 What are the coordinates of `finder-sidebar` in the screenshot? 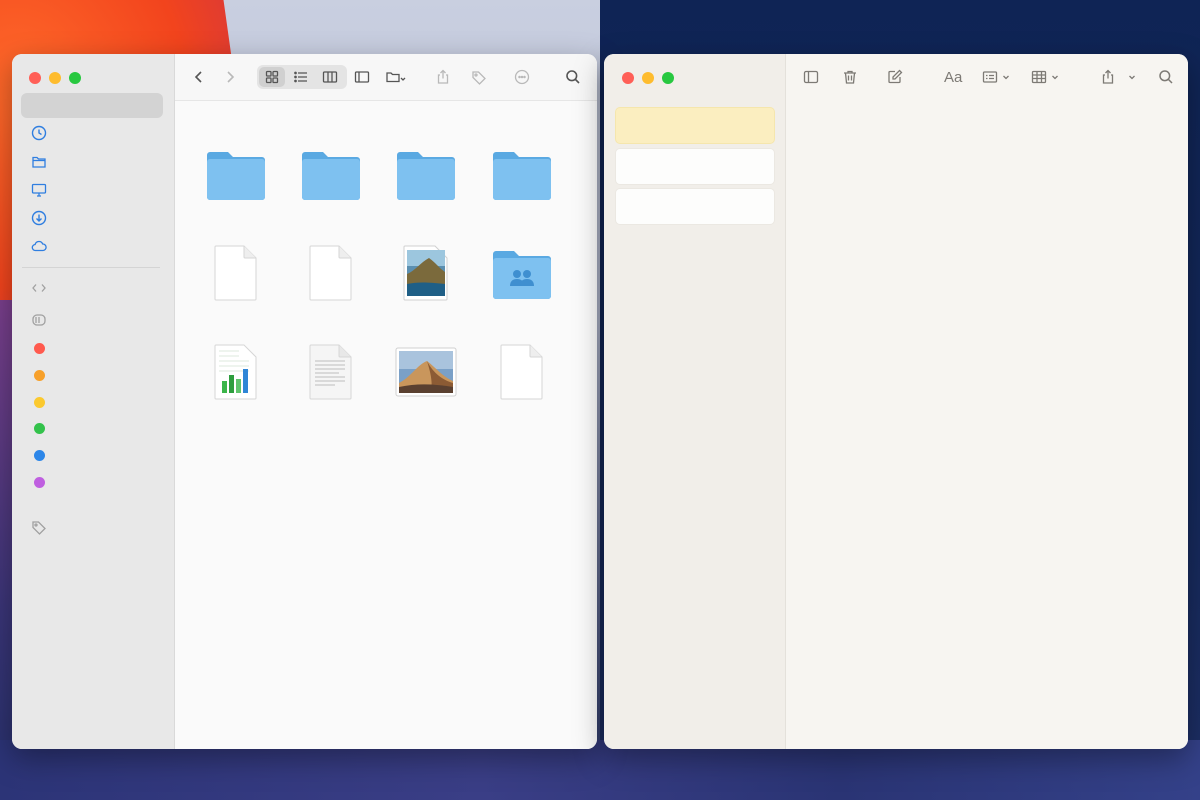 It's located at (93, 401).